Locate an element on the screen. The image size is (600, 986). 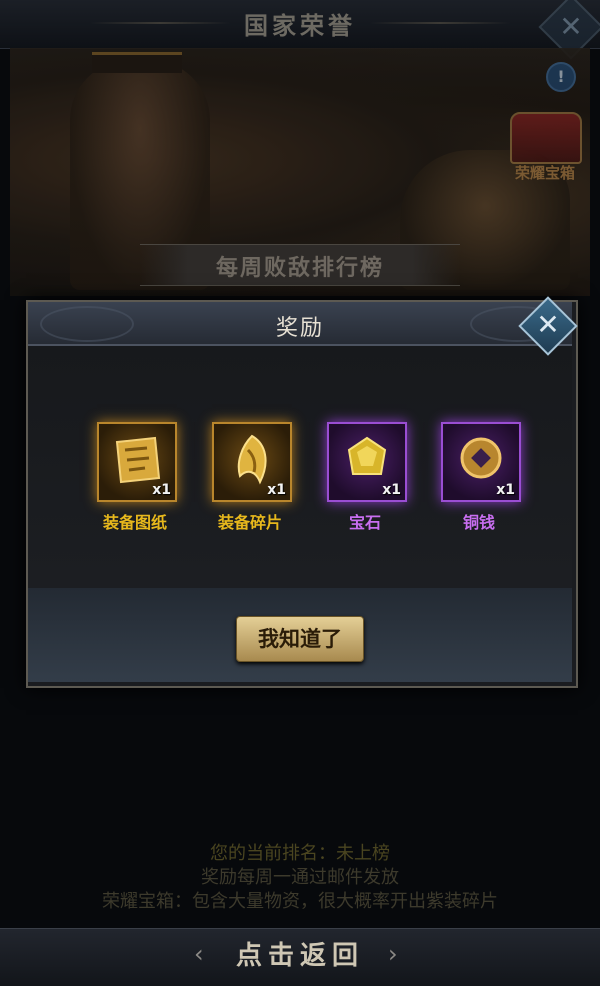
page-title: 国家荣誉 is located at coordinates (300, 26).